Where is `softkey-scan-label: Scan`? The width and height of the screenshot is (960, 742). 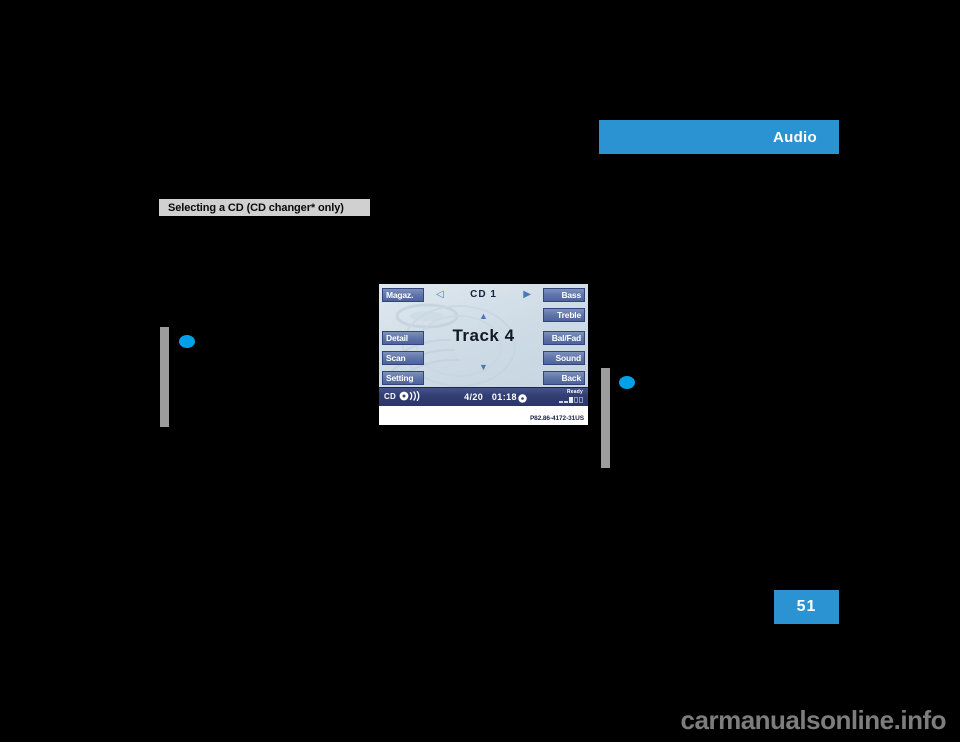
softkey-scan-label: Scan is located at coordinates (396, 358).